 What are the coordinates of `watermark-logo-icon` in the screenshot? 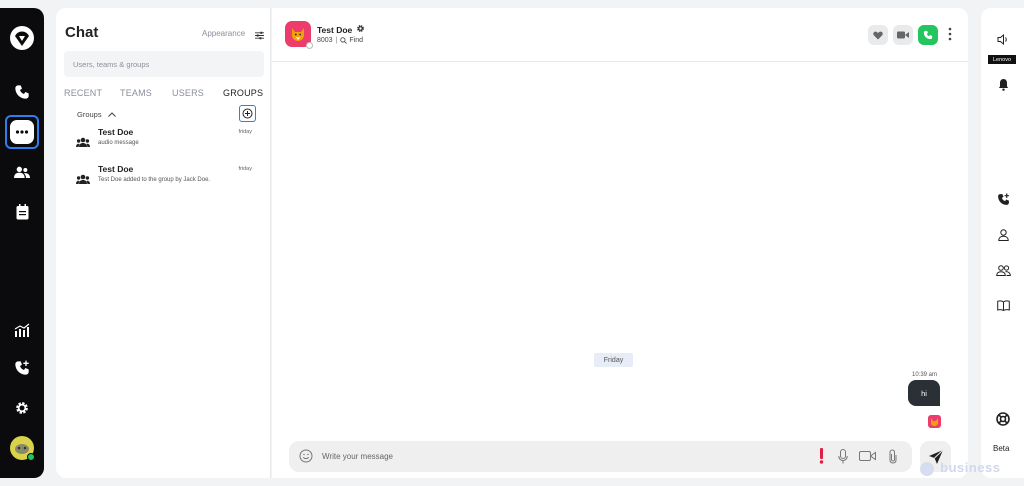 It's located at (927, 468).